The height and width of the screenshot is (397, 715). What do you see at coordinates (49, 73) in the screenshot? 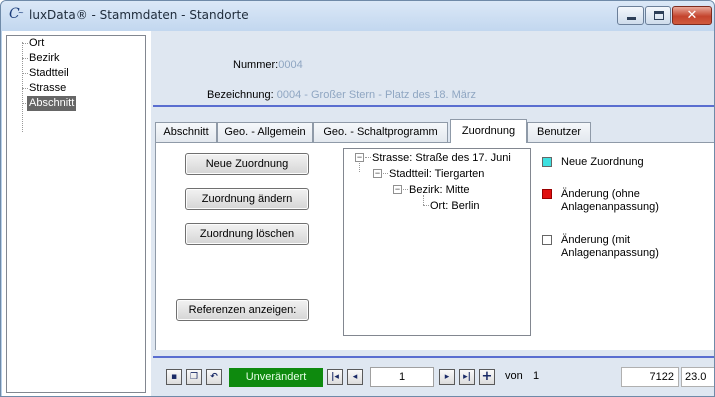
I see `tree-item-stadtteil: Stadtteil` at bounding box center [49, 73].